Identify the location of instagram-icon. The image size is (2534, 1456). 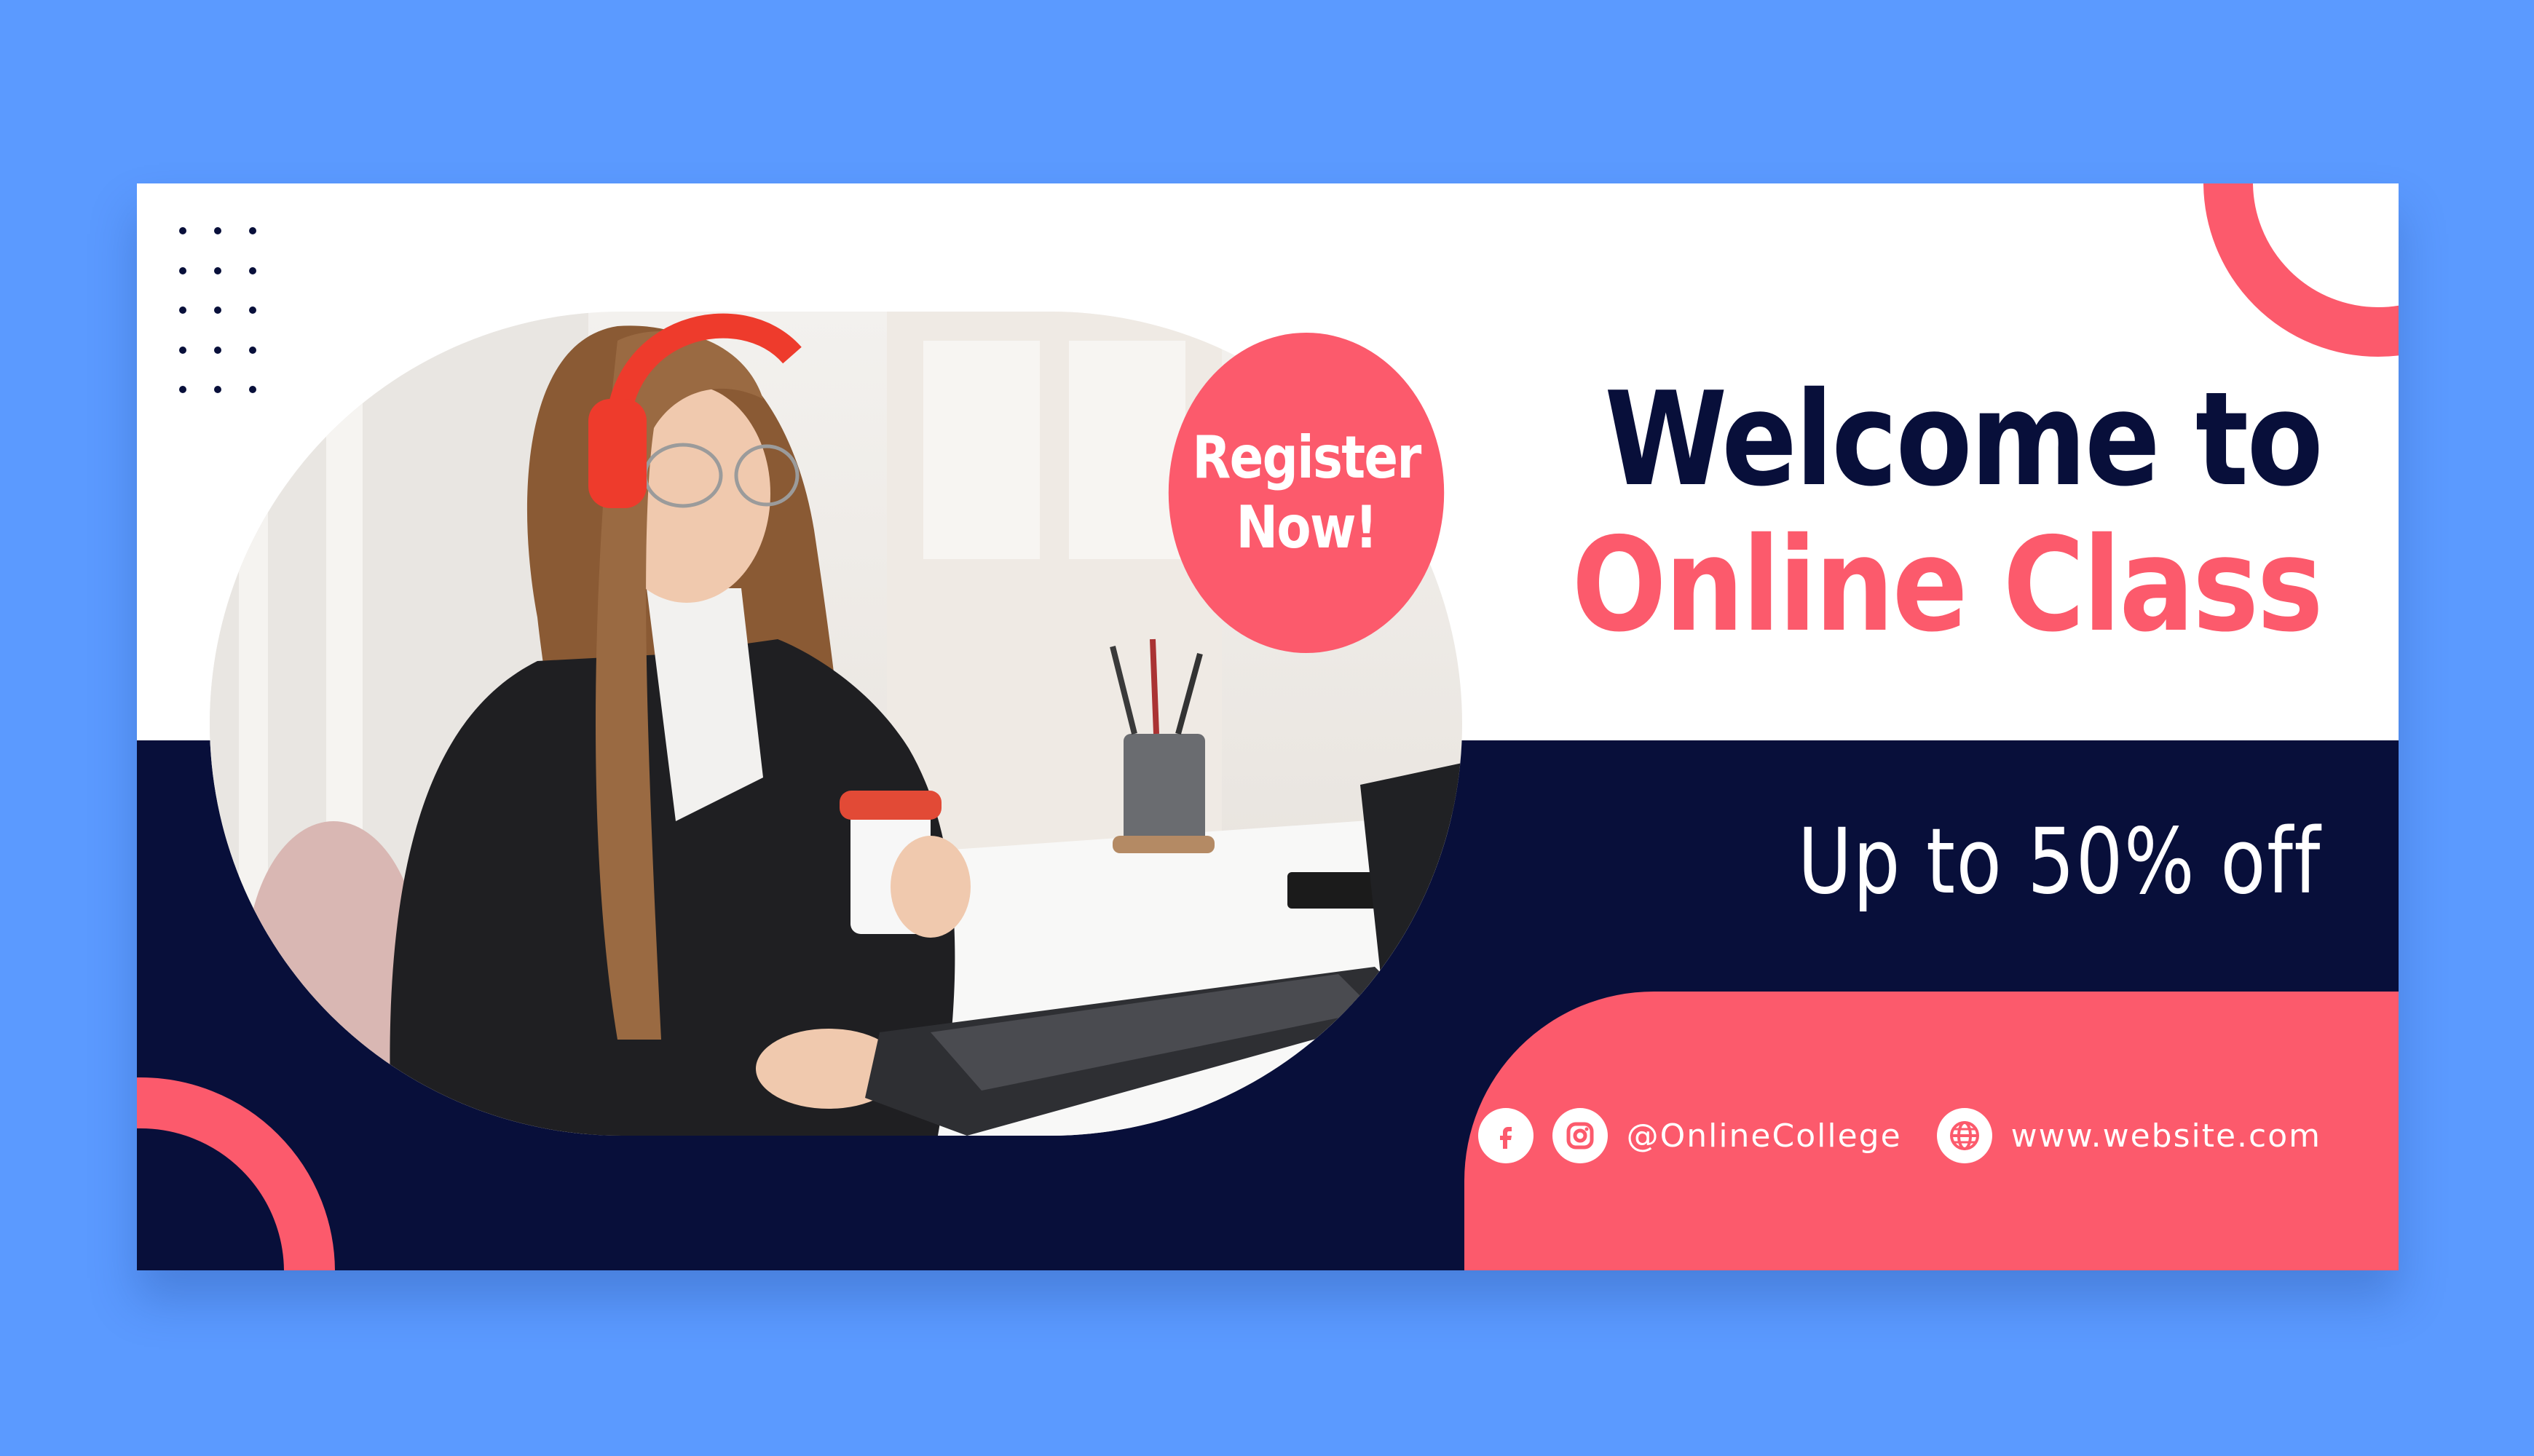
(1580, 1135).